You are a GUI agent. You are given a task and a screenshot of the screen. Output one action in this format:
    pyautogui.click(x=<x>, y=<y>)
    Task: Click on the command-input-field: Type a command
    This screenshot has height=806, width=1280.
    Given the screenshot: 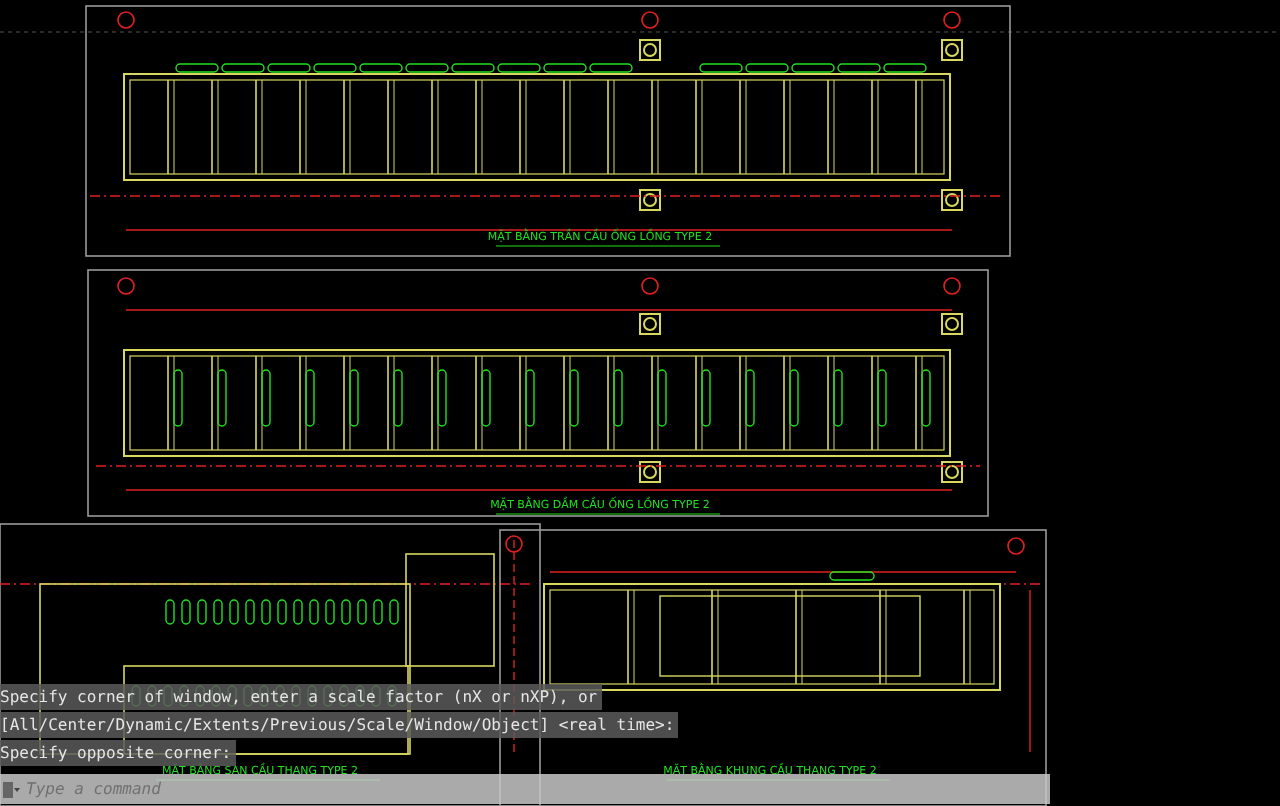 What is the action you would take?
    pyautogui.click(x=146, y=789)
    